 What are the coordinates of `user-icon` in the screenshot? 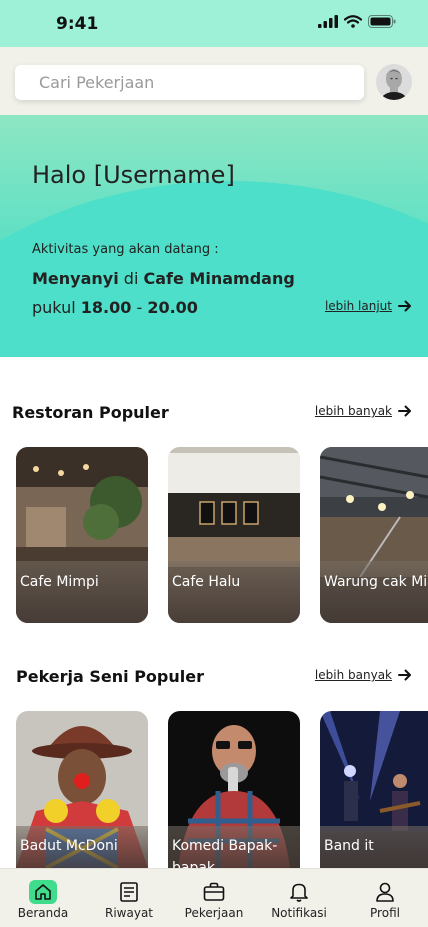 It's located at (385, 892).